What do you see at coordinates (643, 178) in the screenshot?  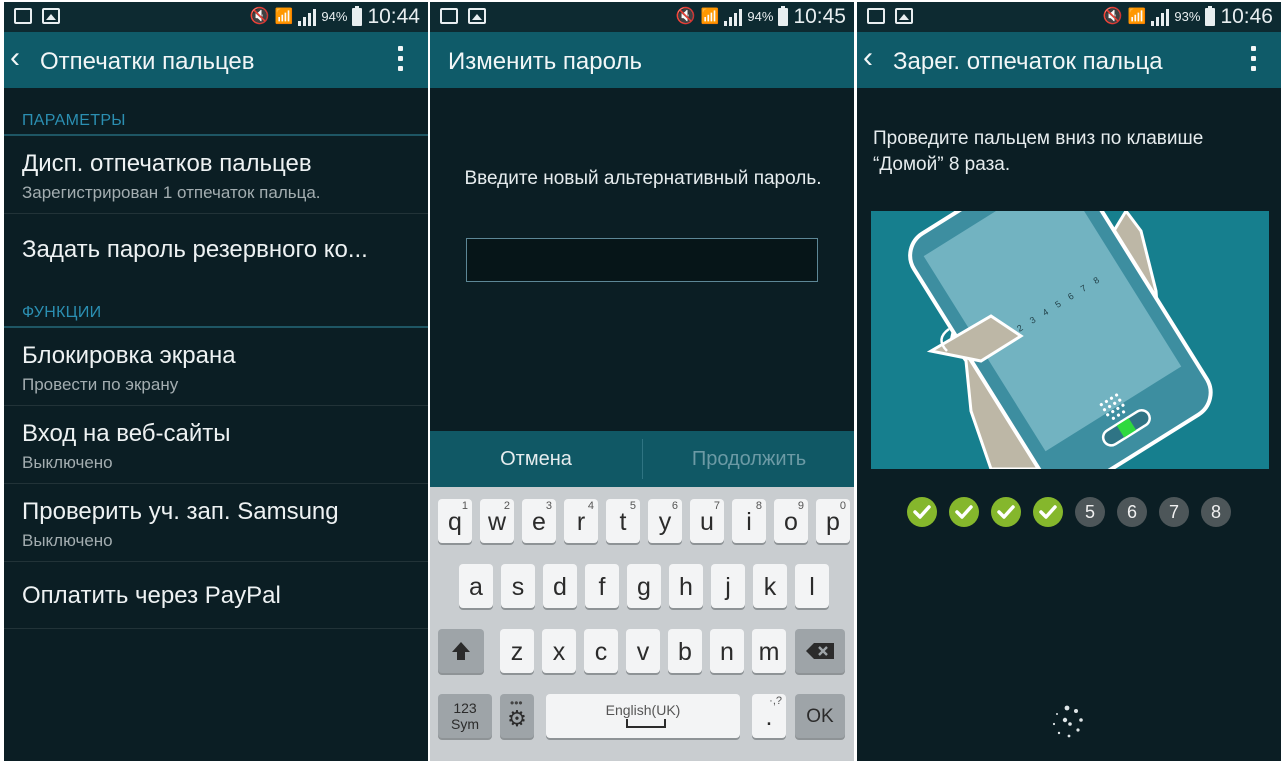 I see `password-prompt: Введите новый альтернативный пароль.` at bounding box center [643, 178].